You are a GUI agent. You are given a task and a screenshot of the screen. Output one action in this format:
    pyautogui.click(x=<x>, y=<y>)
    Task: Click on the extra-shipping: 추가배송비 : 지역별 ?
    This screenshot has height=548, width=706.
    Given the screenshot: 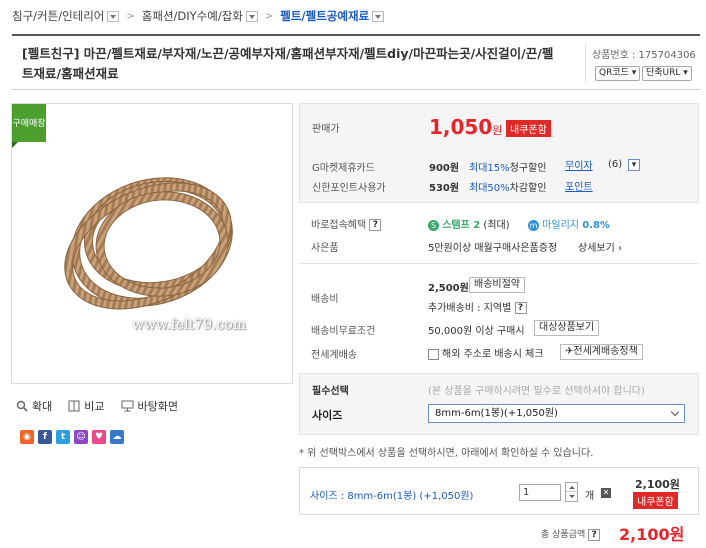 What is the action you would take?
    pyautogui.click(x=477, y=306)
    